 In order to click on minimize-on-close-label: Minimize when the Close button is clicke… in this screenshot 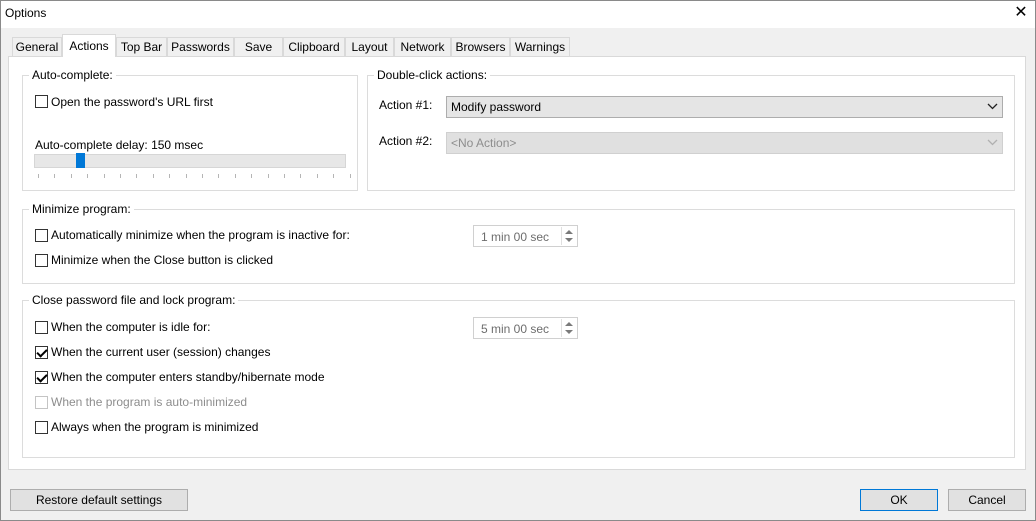, I will do `click(162, 260)`.